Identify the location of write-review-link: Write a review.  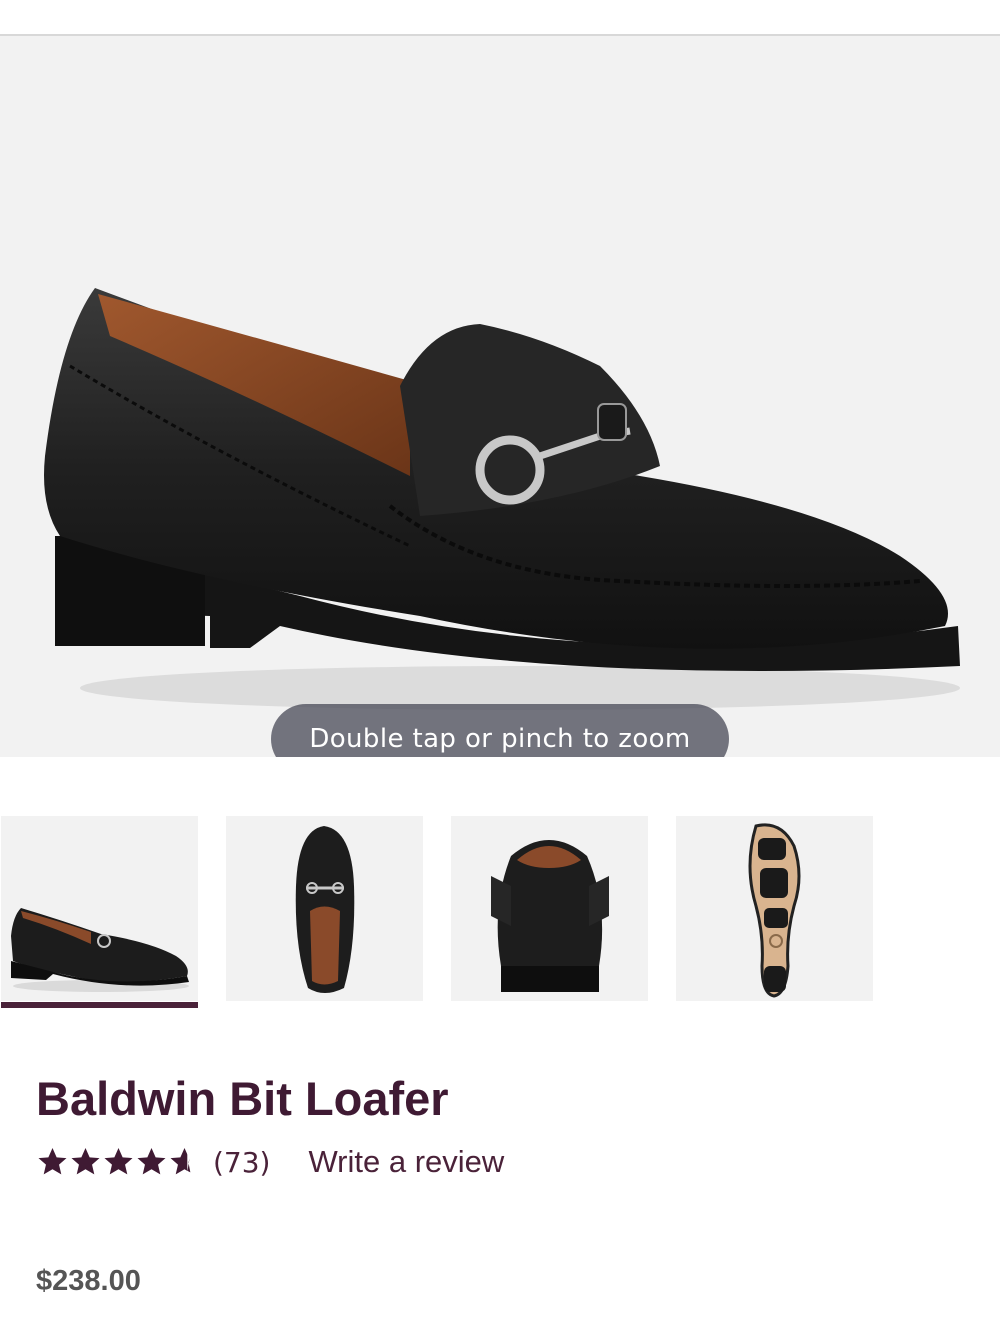
(406, 1162).